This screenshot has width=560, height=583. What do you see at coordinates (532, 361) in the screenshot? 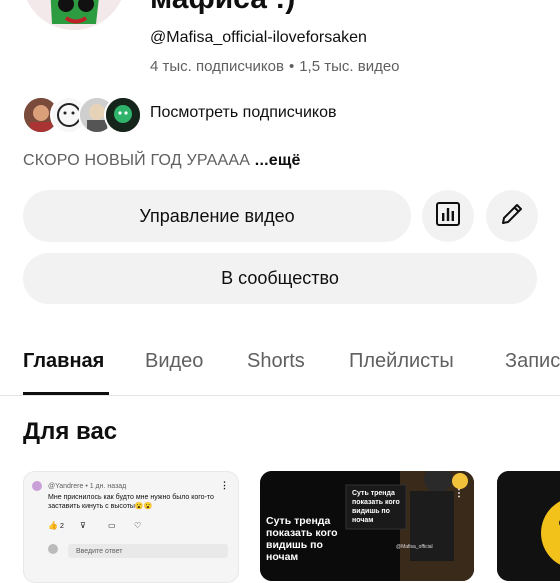
I see `tab-posts: Записи` at bounding box center [532, 361].